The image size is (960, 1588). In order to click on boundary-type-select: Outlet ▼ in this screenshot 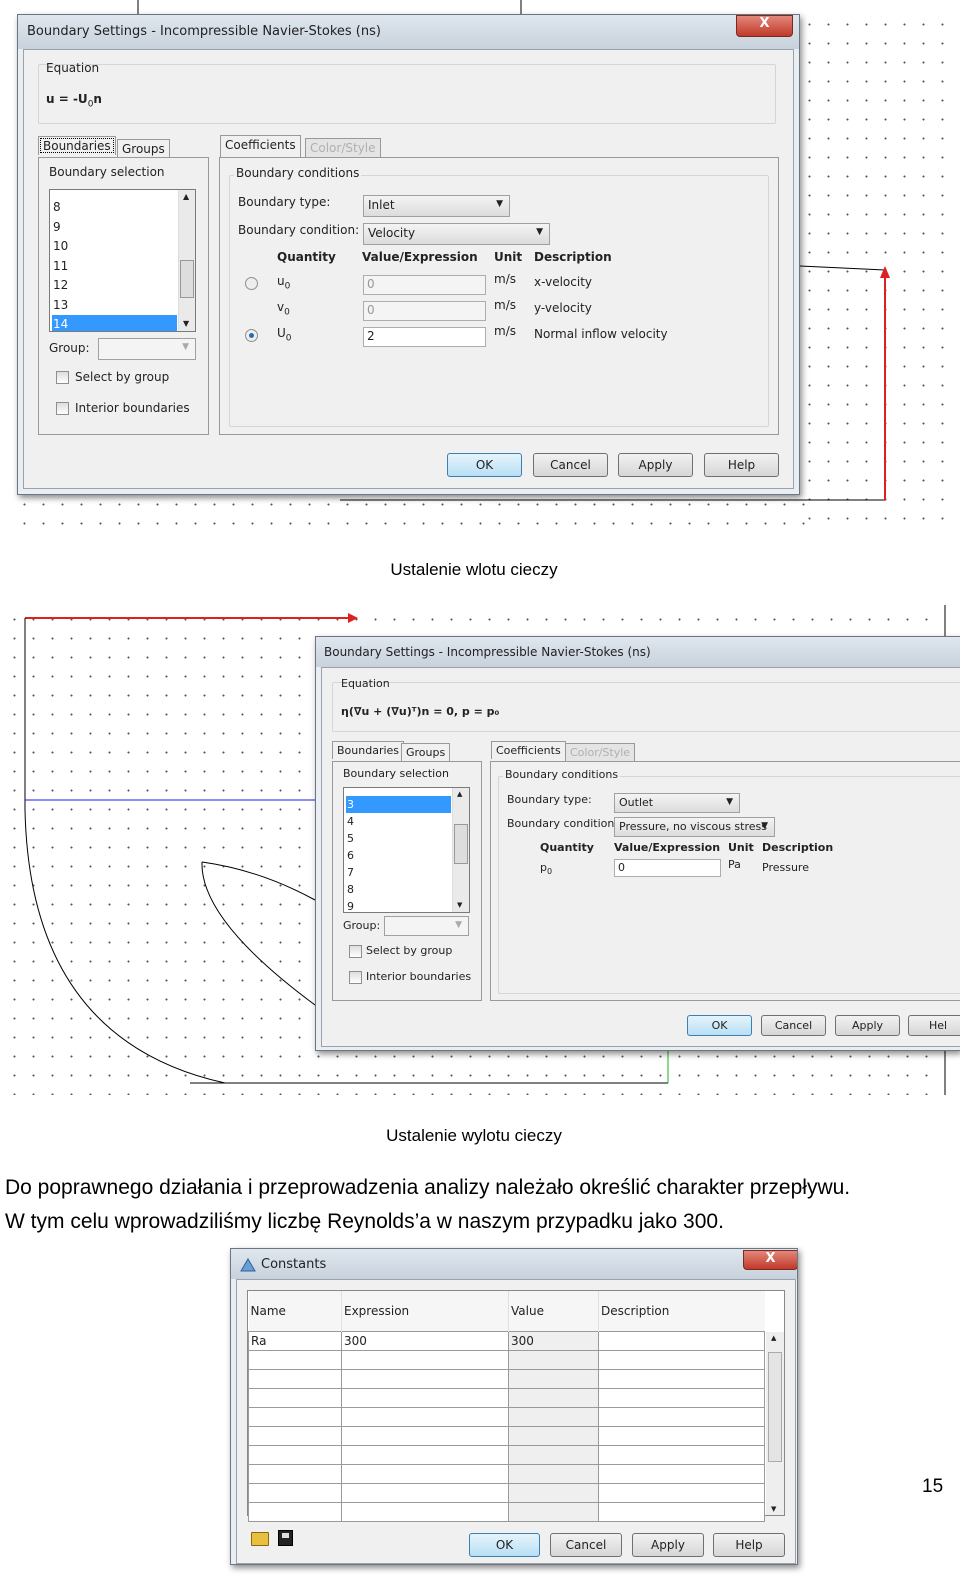, I will do `click(677, 803)`.